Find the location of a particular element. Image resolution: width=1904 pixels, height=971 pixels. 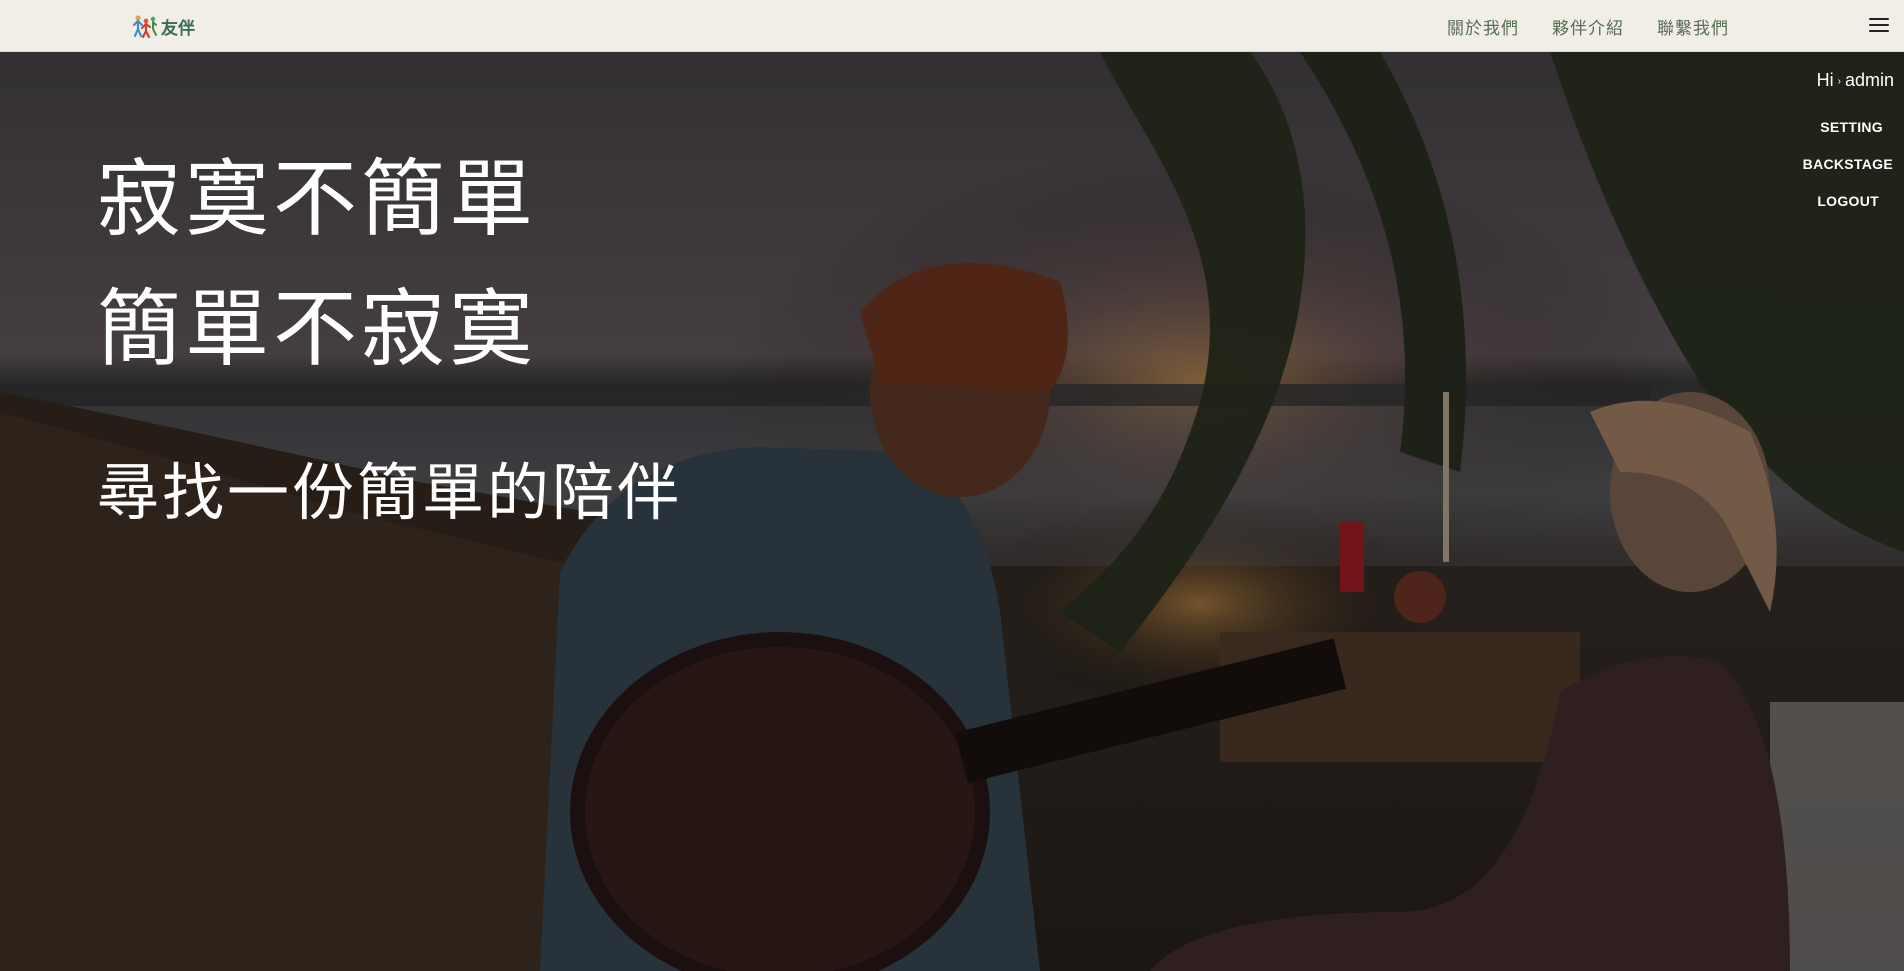

hero-headline-line1: 寂寞不簡單 is located at coordinates (317, 199).